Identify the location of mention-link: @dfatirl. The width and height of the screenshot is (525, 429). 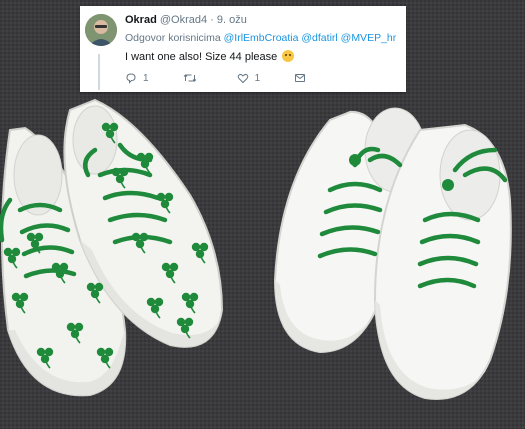
(319, 38).